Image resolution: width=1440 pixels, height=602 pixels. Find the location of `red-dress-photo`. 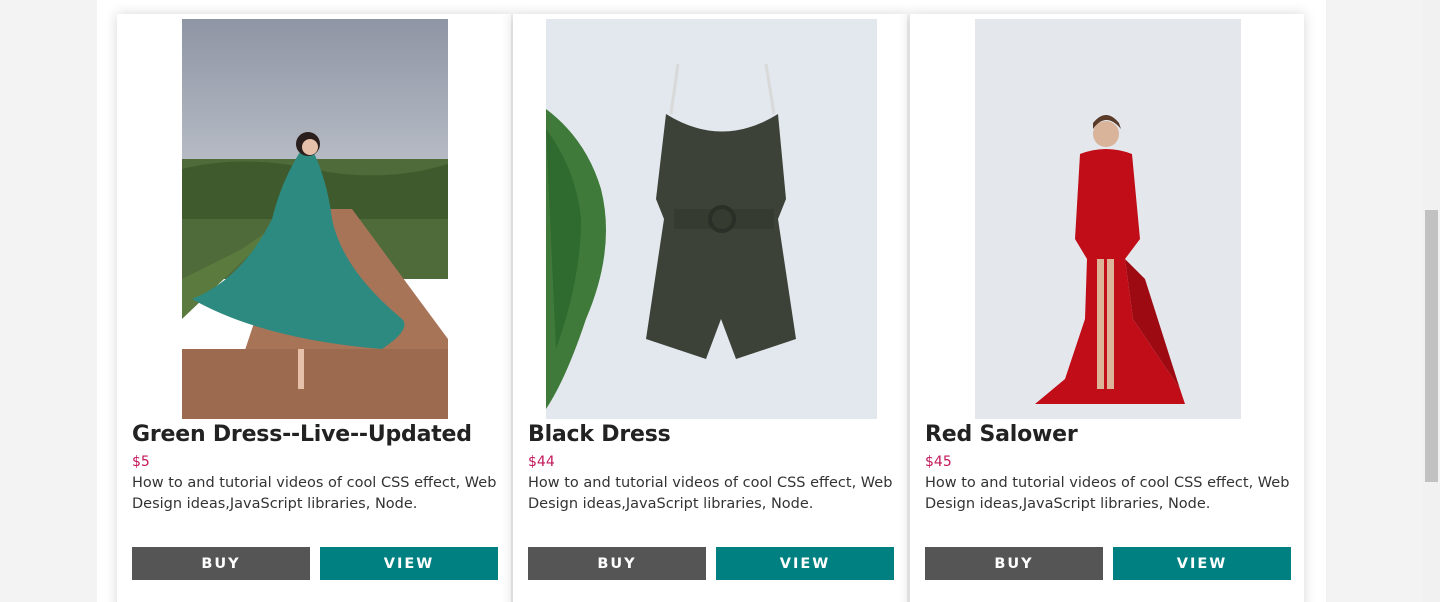

red-dress-photo is located at coordinates (1108, 219).